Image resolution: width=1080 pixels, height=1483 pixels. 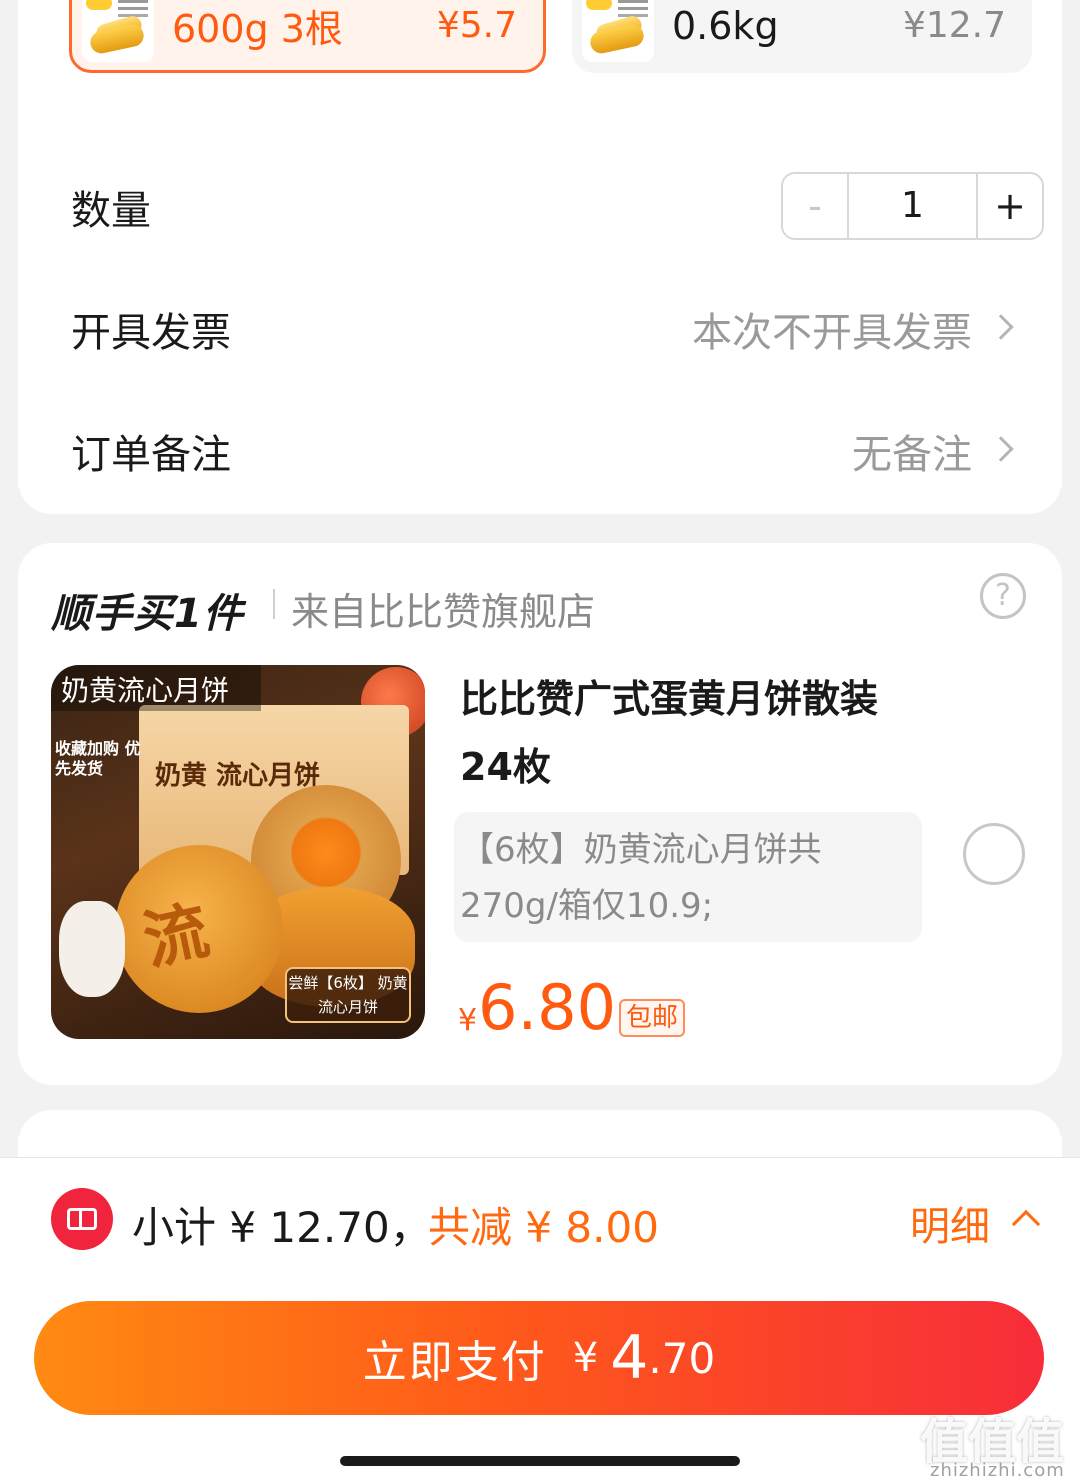 I want to click on invoice-label: 开具发票, so click(x=151, y=333).